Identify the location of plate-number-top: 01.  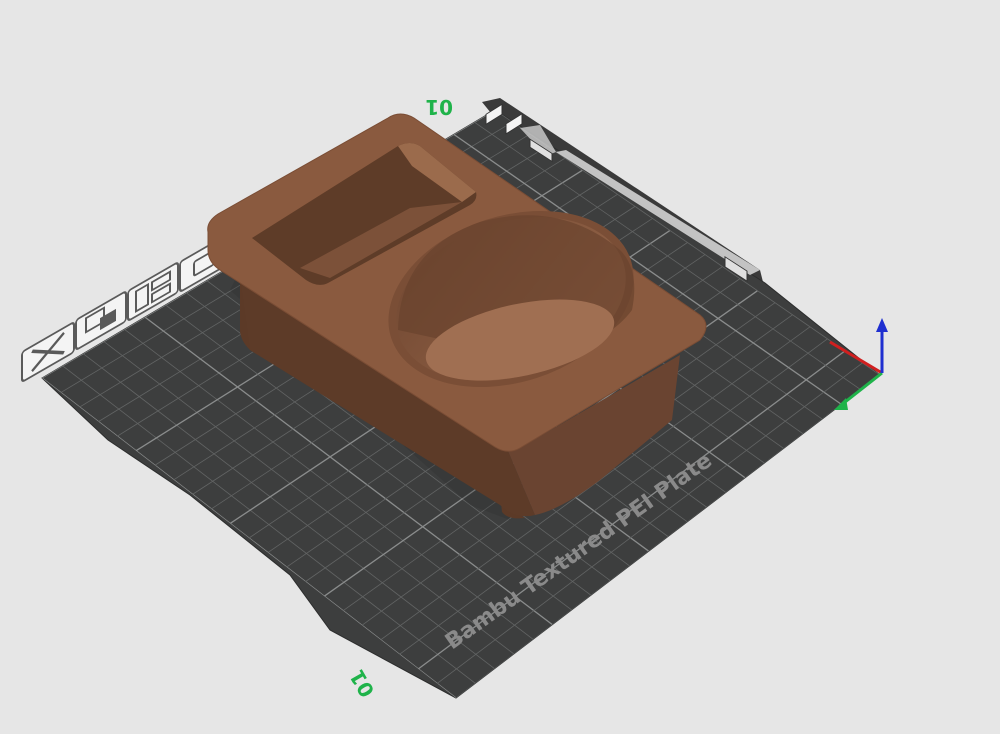
(439, 107).